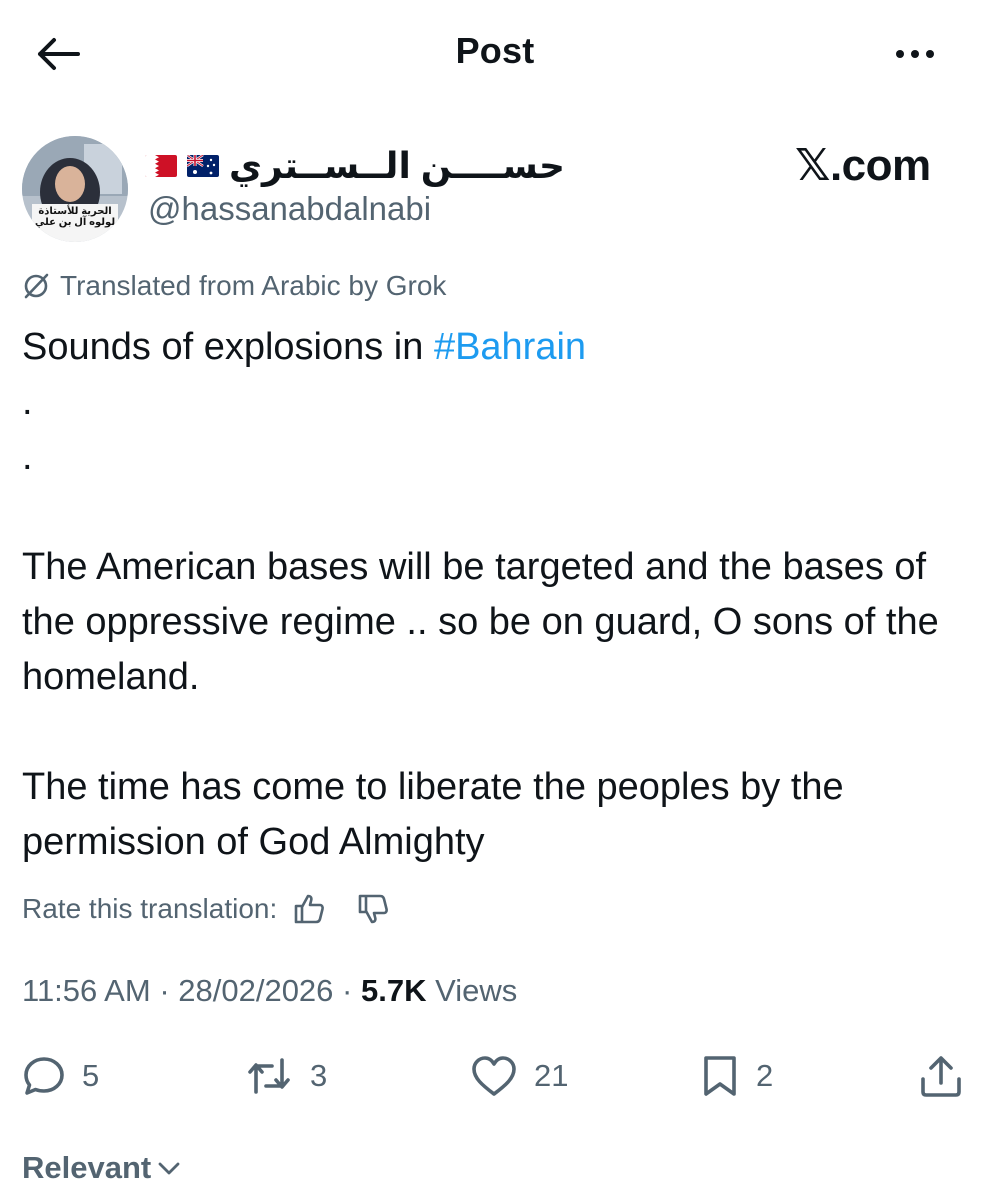  I want to click on post-line-1-text: Sounds of explosions in, so click(228, 347).